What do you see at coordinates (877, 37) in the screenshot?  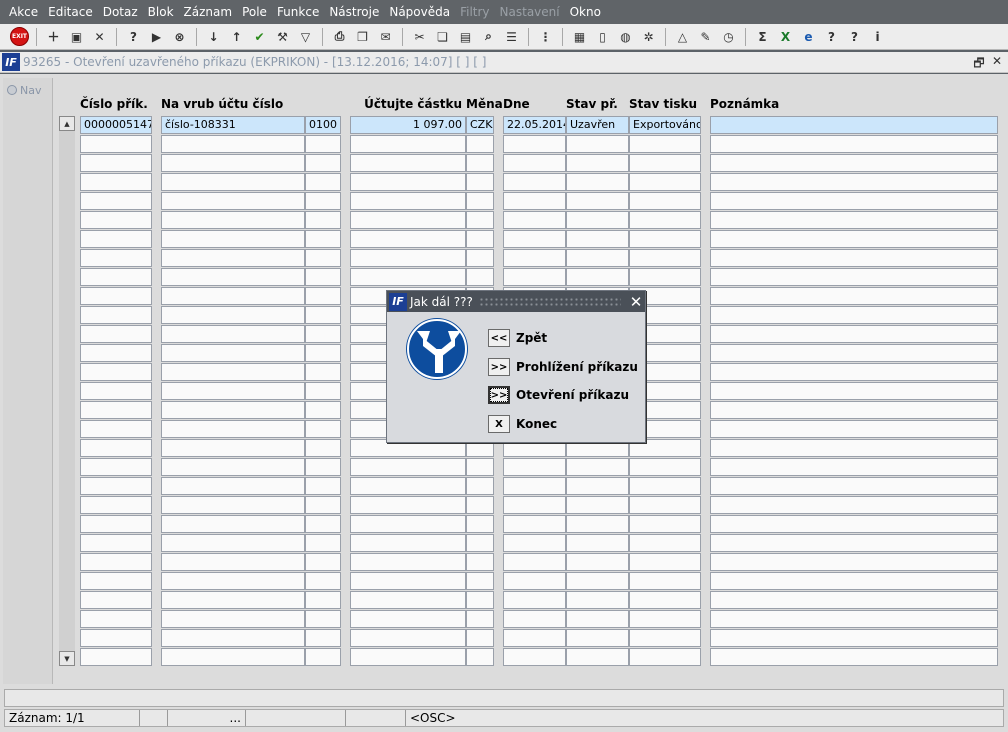 I see `info-icon: i` at bounding box center [877, 37].